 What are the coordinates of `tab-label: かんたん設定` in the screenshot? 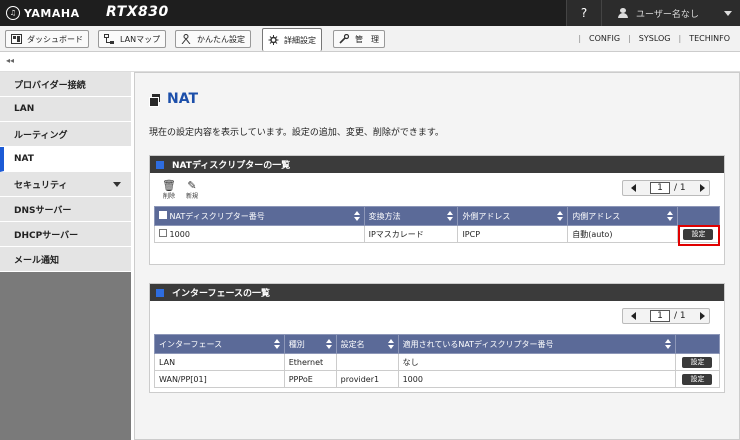 It's located at (221, 39).